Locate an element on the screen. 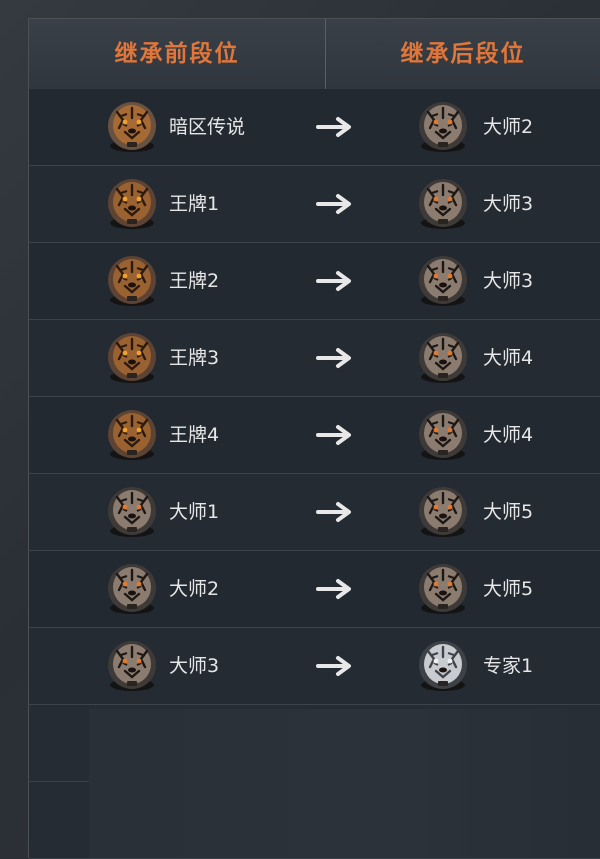 This screenshot has height=859, width=600. before-rank-column-title: 继承前段位 is located at coordinates (177, 54).